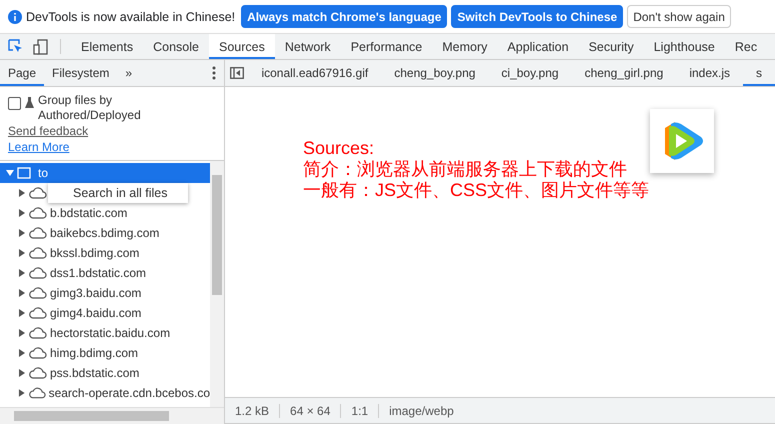  I want to click on file-tab: ci_boy.png, so click(530, 73).